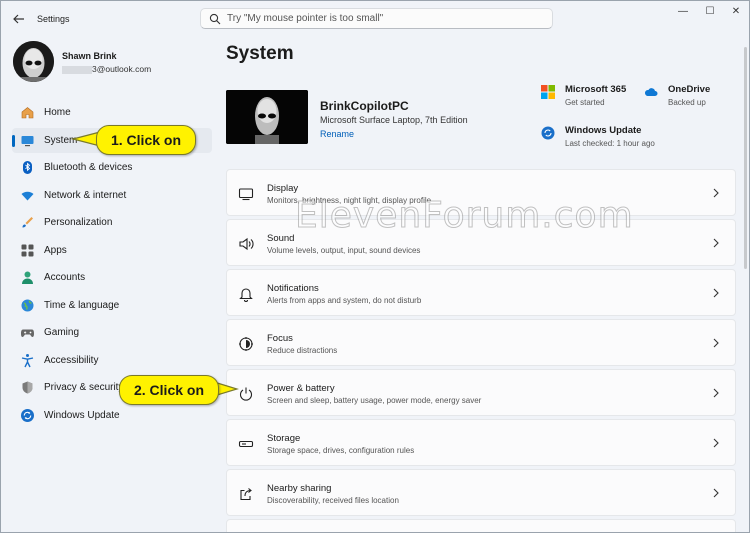  Describe the element at coordinates (112, 250) in the screenshot. I see `sidebar-item-apps: Apps` at that location.